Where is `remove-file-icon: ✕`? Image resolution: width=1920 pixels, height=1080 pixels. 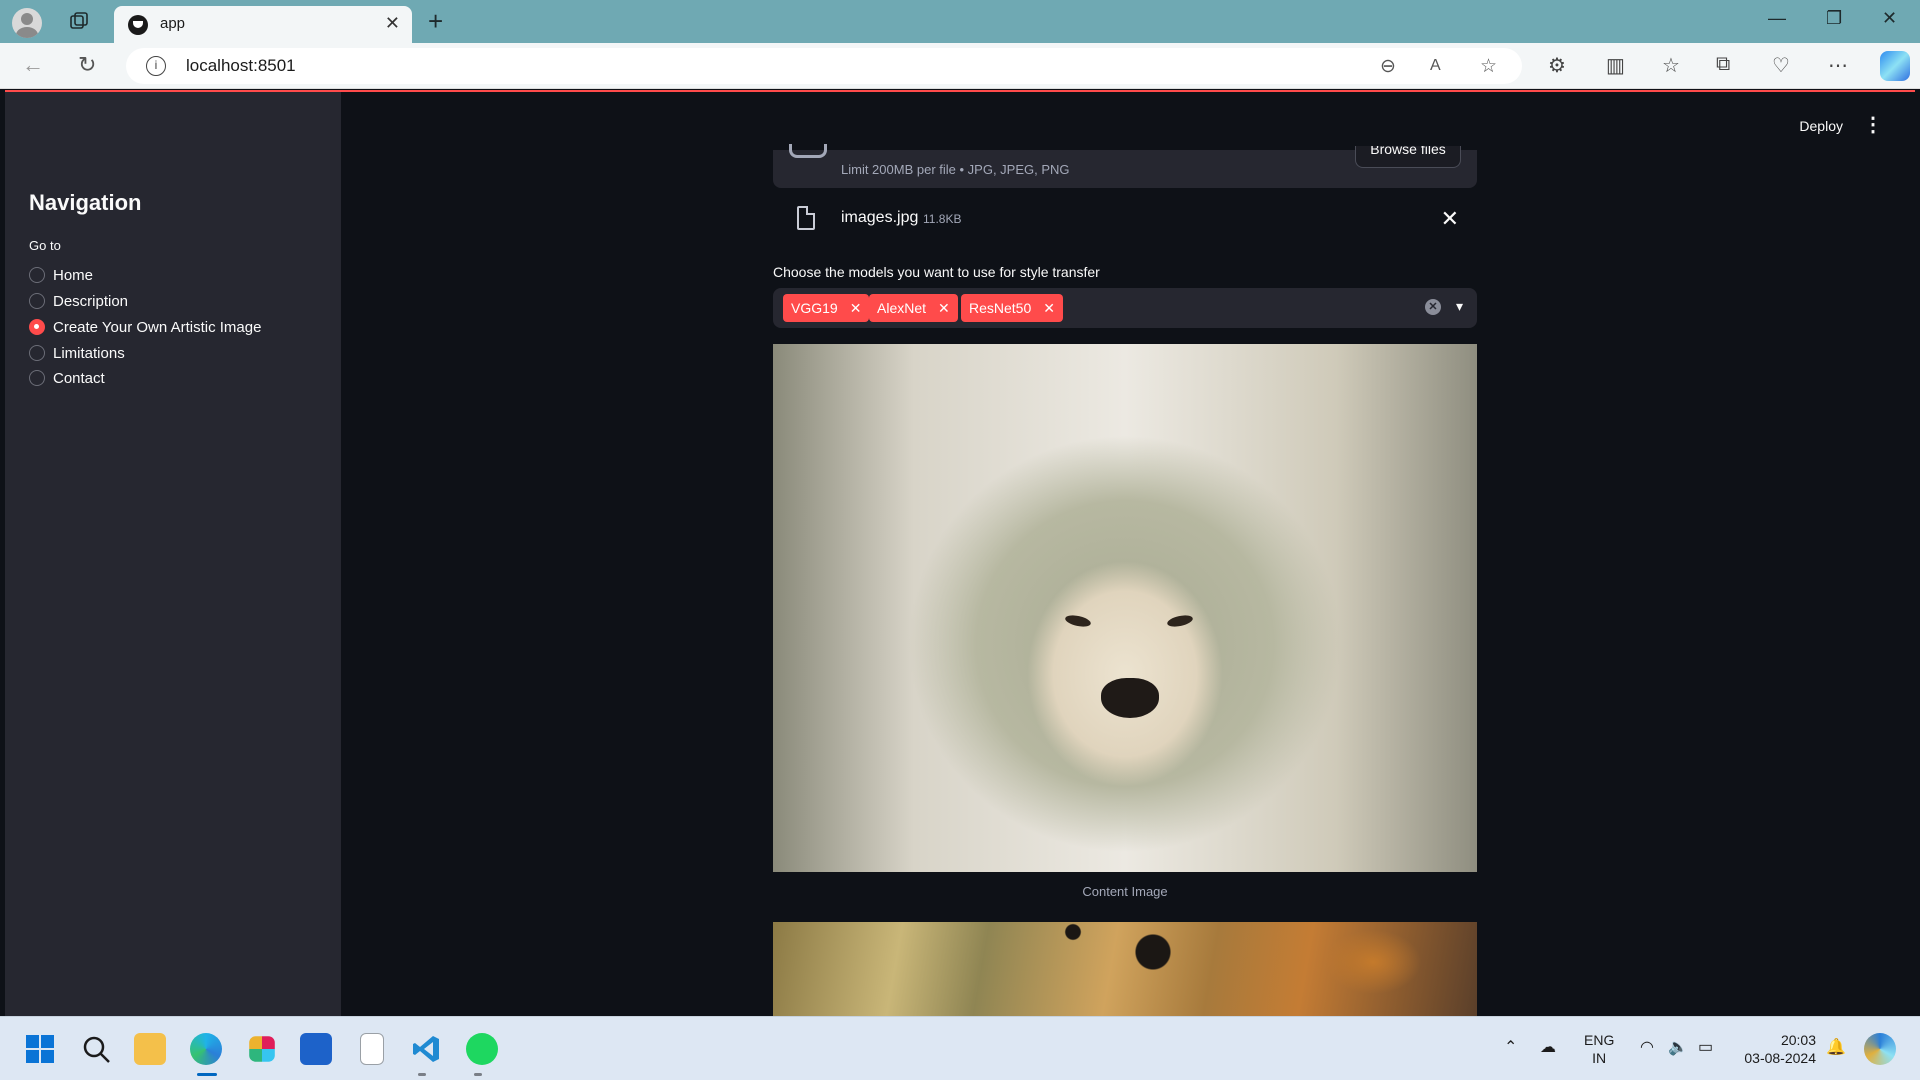 remove-file-icon: ✕ is located at coordinates (1450, 219).